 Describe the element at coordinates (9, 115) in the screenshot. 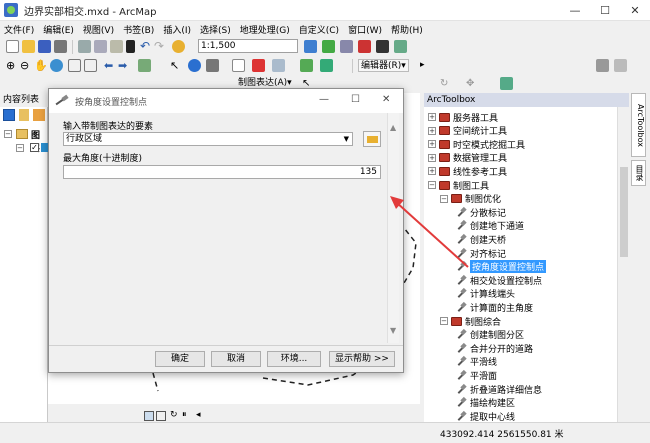

I see `list-by-drawing-order-icon` at that location.